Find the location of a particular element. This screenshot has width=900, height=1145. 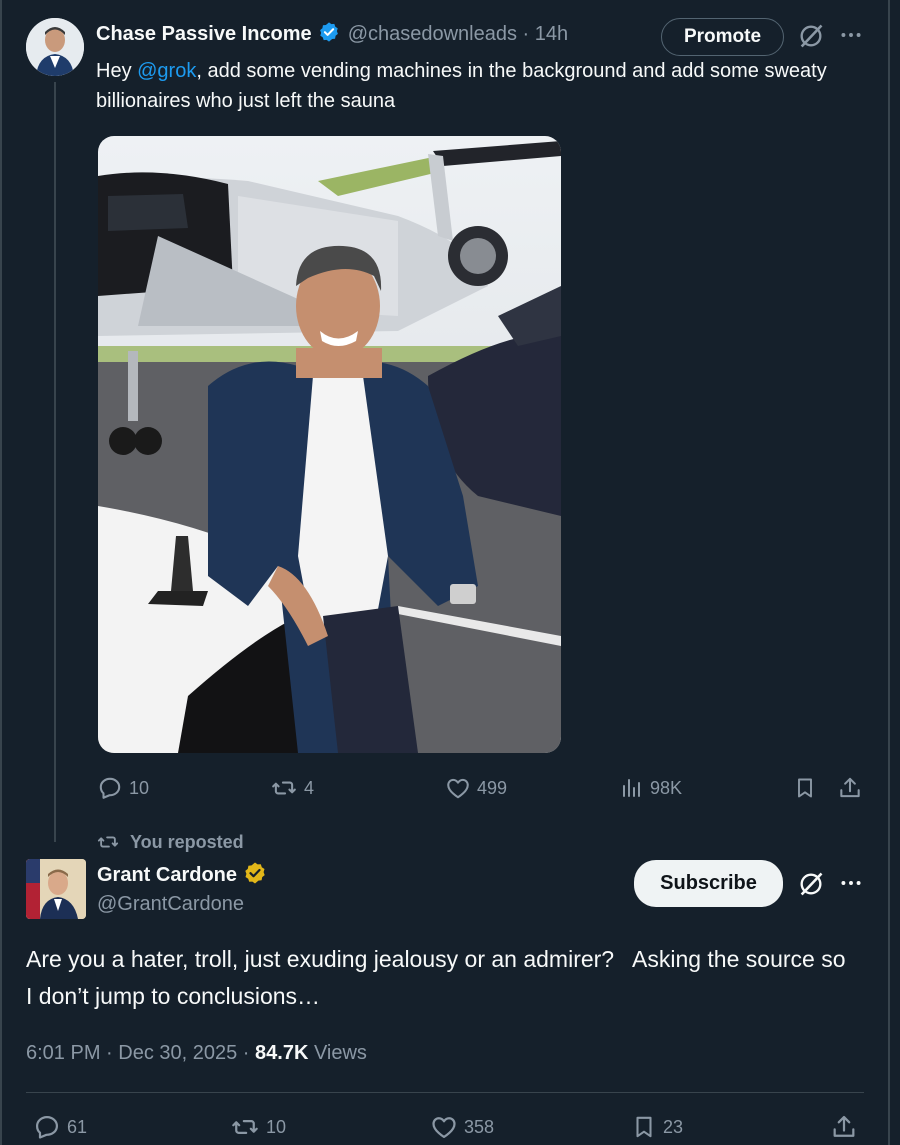

main-like-button: 358 is located at coordinates (462, 1127).